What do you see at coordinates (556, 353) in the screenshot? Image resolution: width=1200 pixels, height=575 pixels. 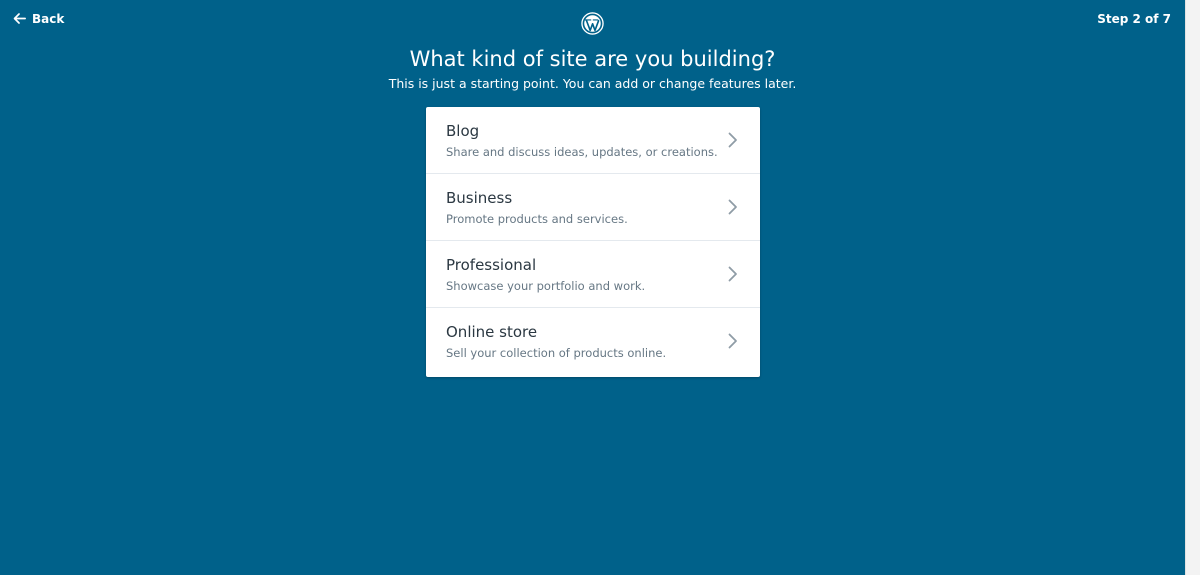 I see `option-description: Sell your collection of products online.` at bounding box center [556, 353].